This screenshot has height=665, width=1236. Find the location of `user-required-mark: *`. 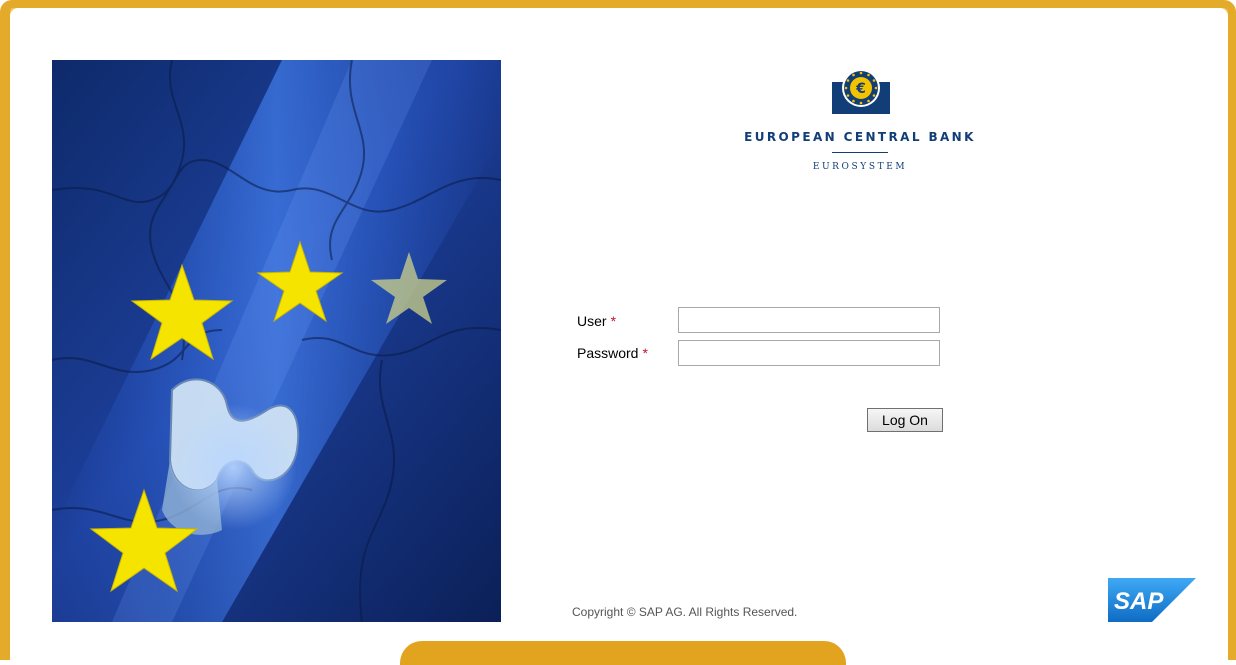

user-required-mark: * is located at coordinates (613, 321).